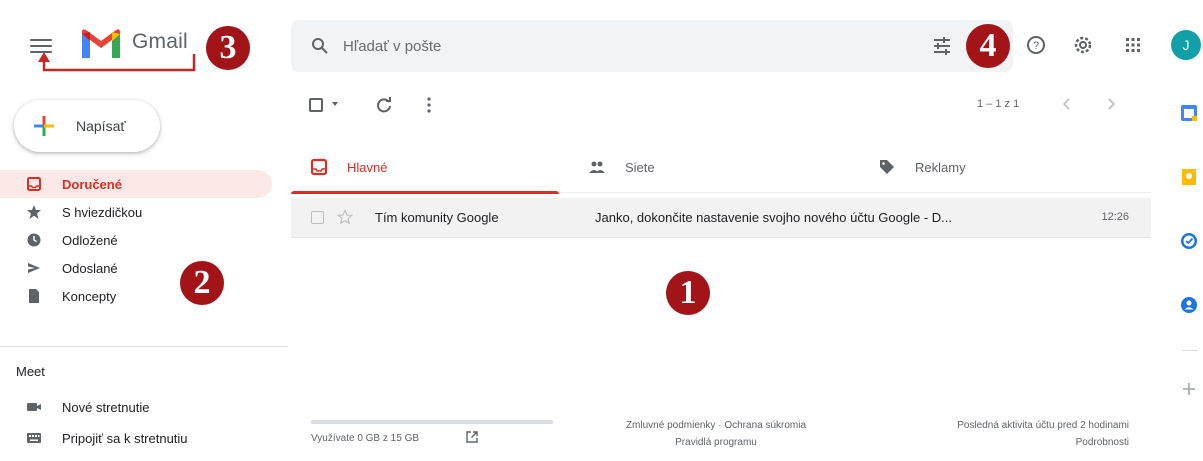  I want to click on help-icon: ?, so click(1036, 45).